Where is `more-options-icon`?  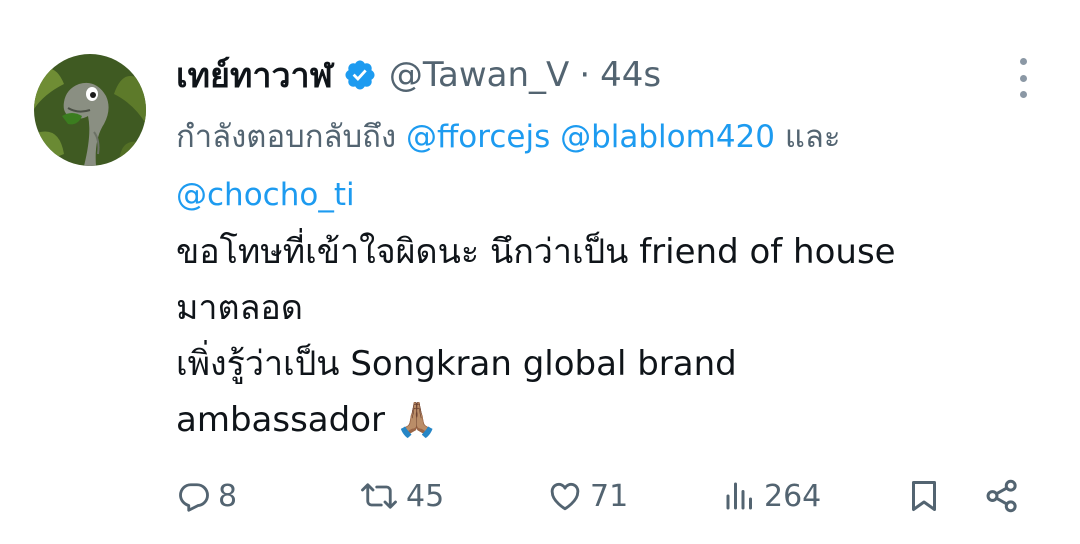 more-options-icon is located at coordinates (1023, 78).